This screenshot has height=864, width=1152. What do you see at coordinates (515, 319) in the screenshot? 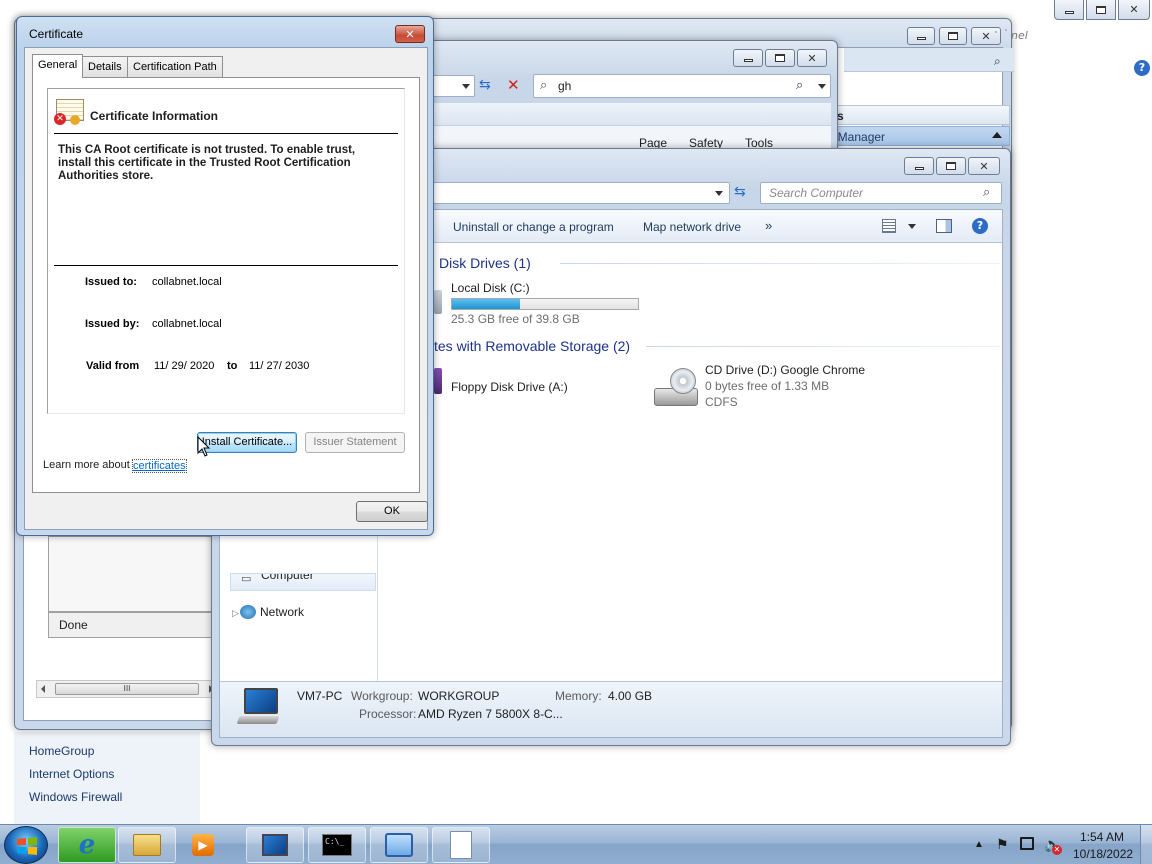
I see `local-disk-free: 25.3 GB free of 39.8 GB` at bounding box center [515, 319].